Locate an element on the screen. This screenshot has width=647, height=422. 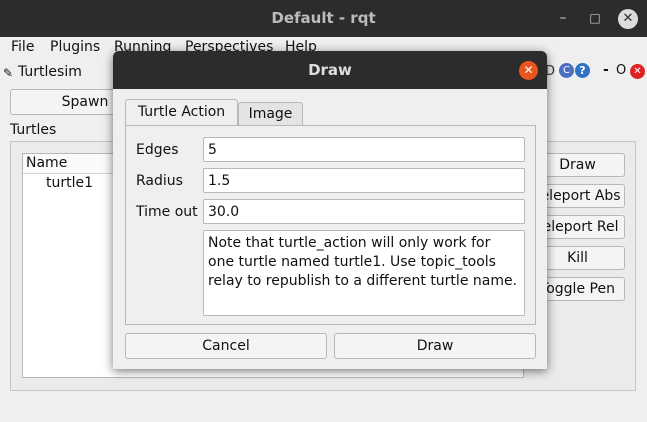
draw-button: Draw is located at coordinates (435, 346).